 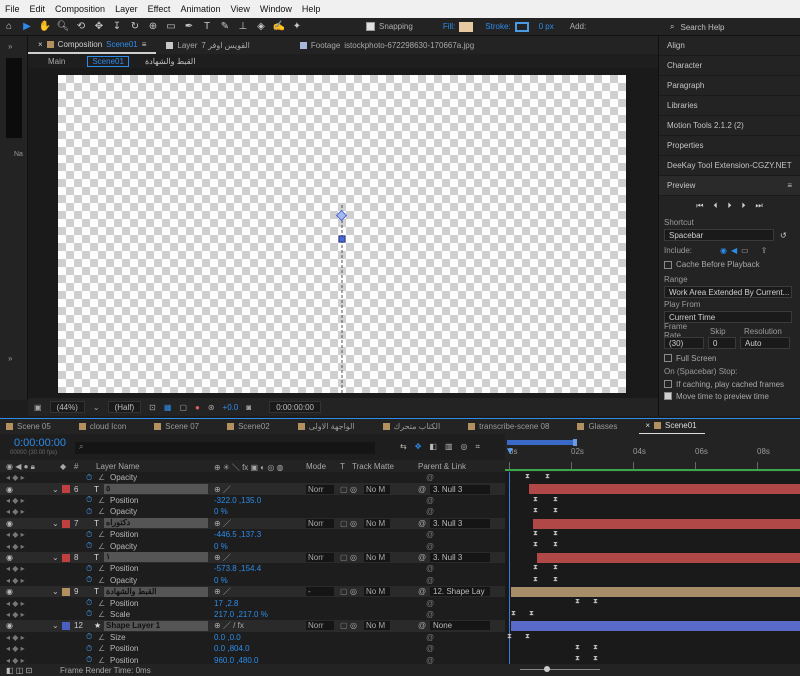 What do you see at coordinates (295, 407) in the screenshot?
I see `time-display: 0:00:00:00` at bounding box center [295, 407].